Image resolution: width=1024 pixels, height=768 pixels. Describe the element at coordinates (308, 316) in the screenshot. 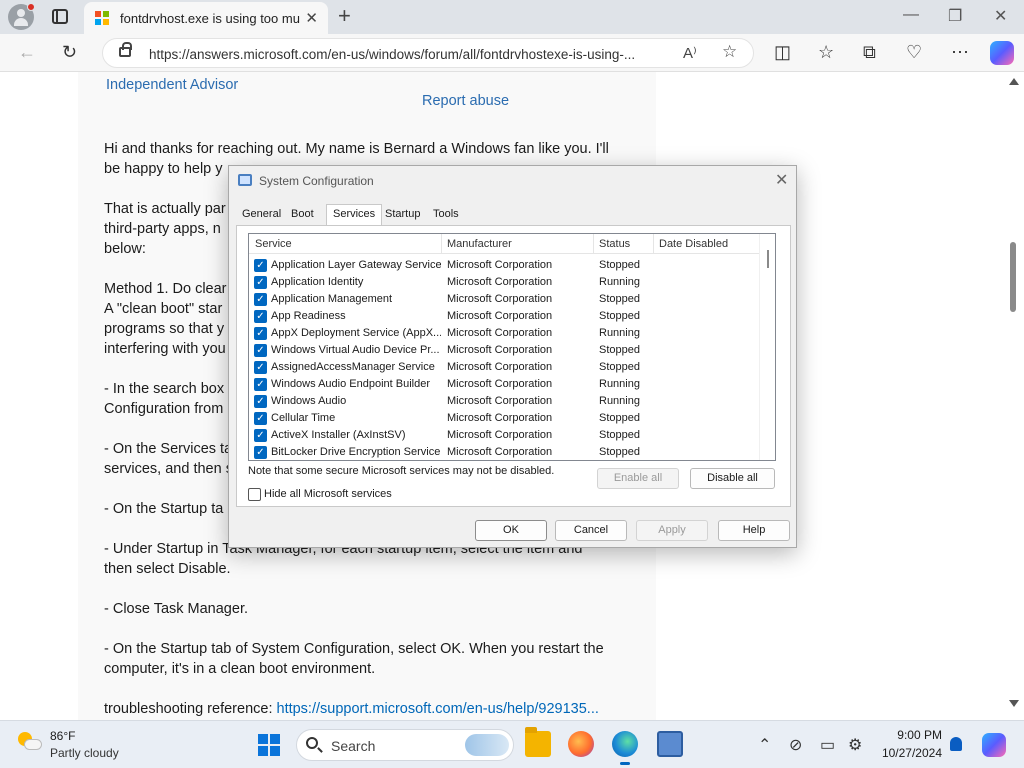

I see `service-name: App Readiness` at that location.